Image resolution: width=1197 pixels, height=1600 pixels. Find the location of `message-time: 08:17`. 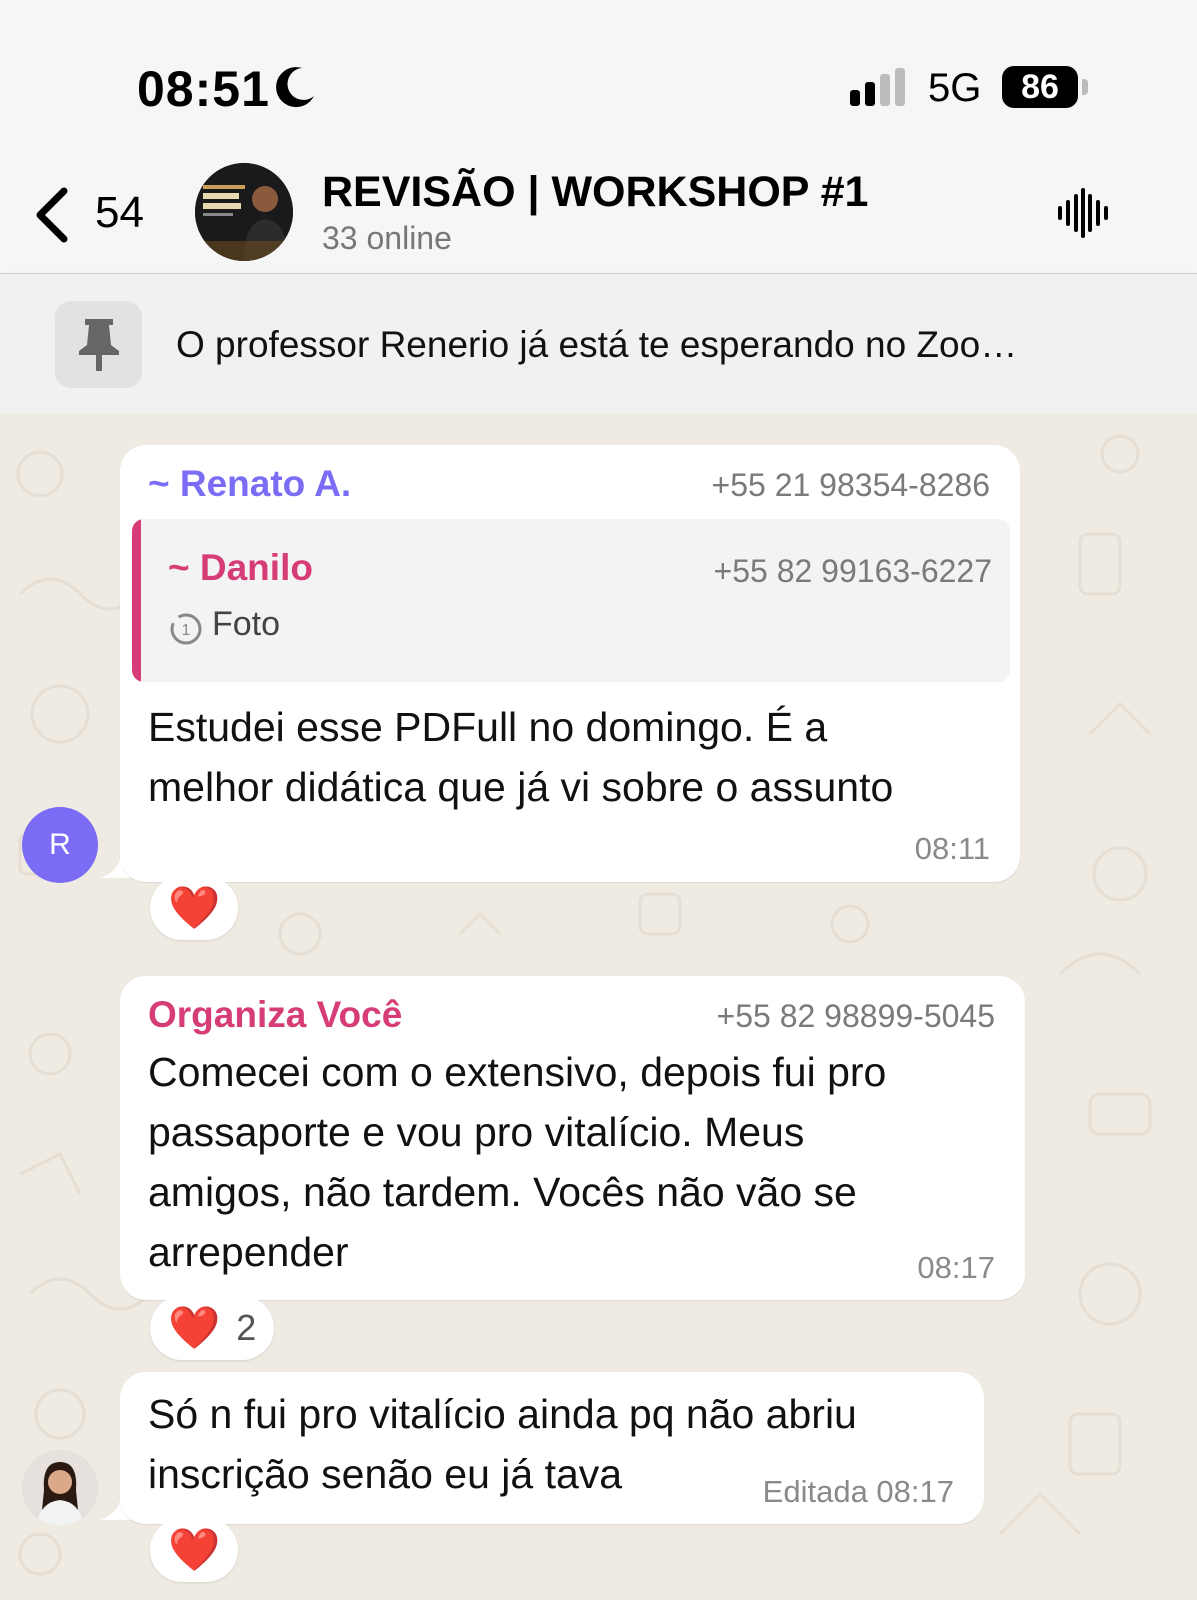

message-time: 08:17 is located at coordinates (956, 1267).